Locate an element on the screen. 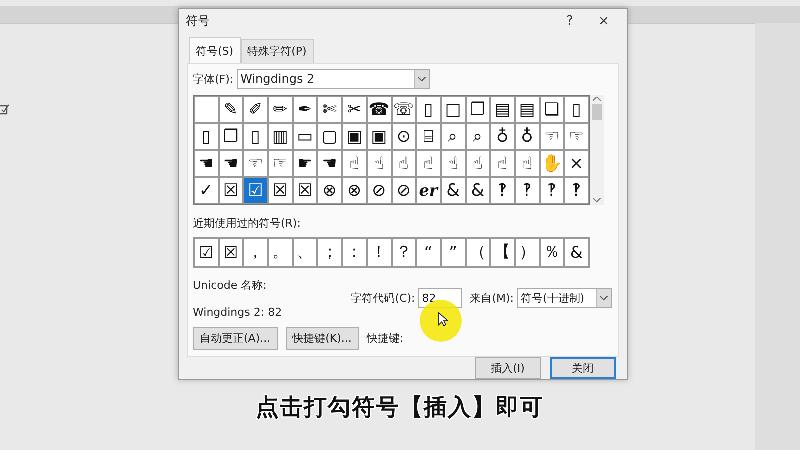 Image resolution: width=800 pixels, height=450 pixels. symbol-cell is located at coordinates (206, 109).